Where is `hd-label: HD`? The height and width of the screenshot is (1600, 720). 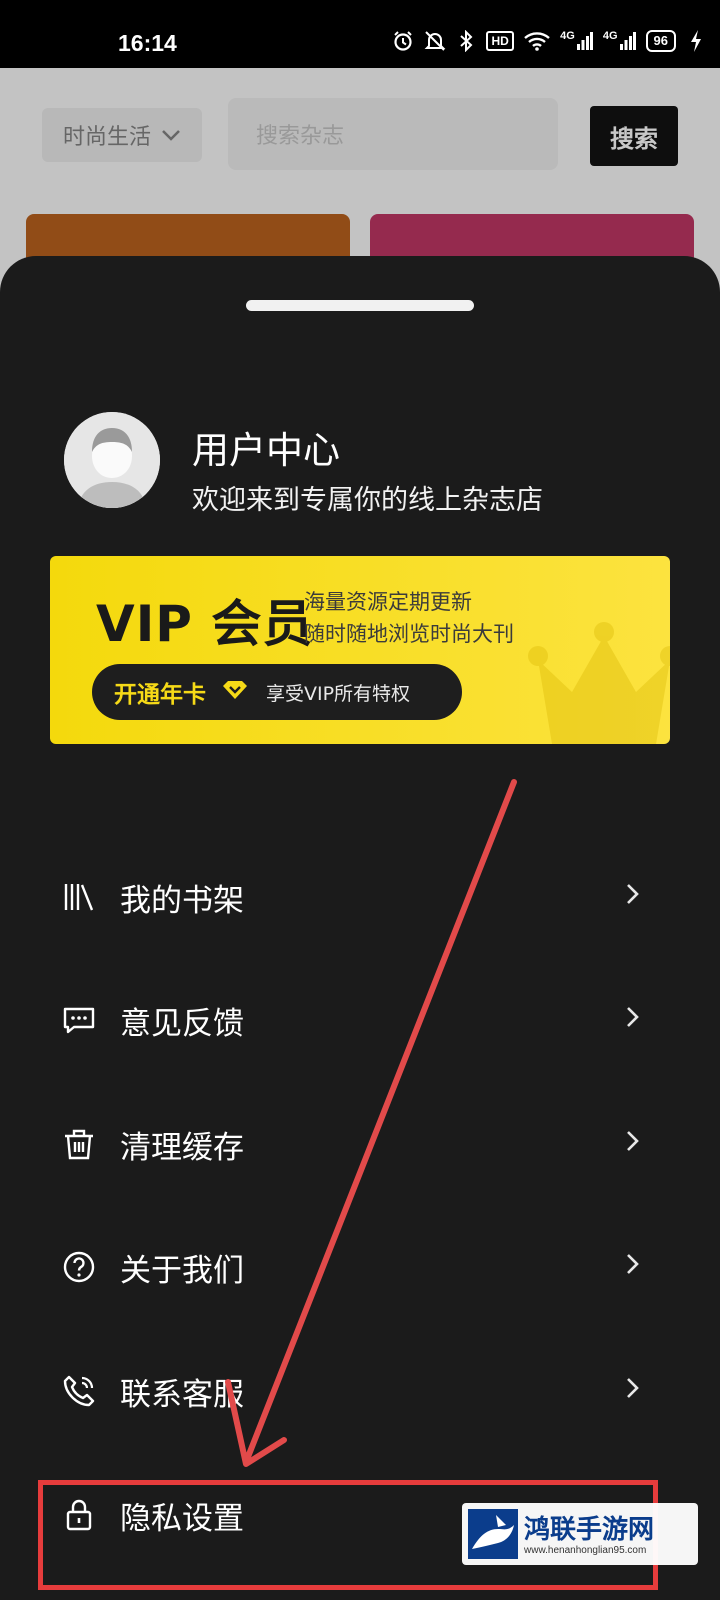
hd-label: HD is located at coordinates (500, 41).